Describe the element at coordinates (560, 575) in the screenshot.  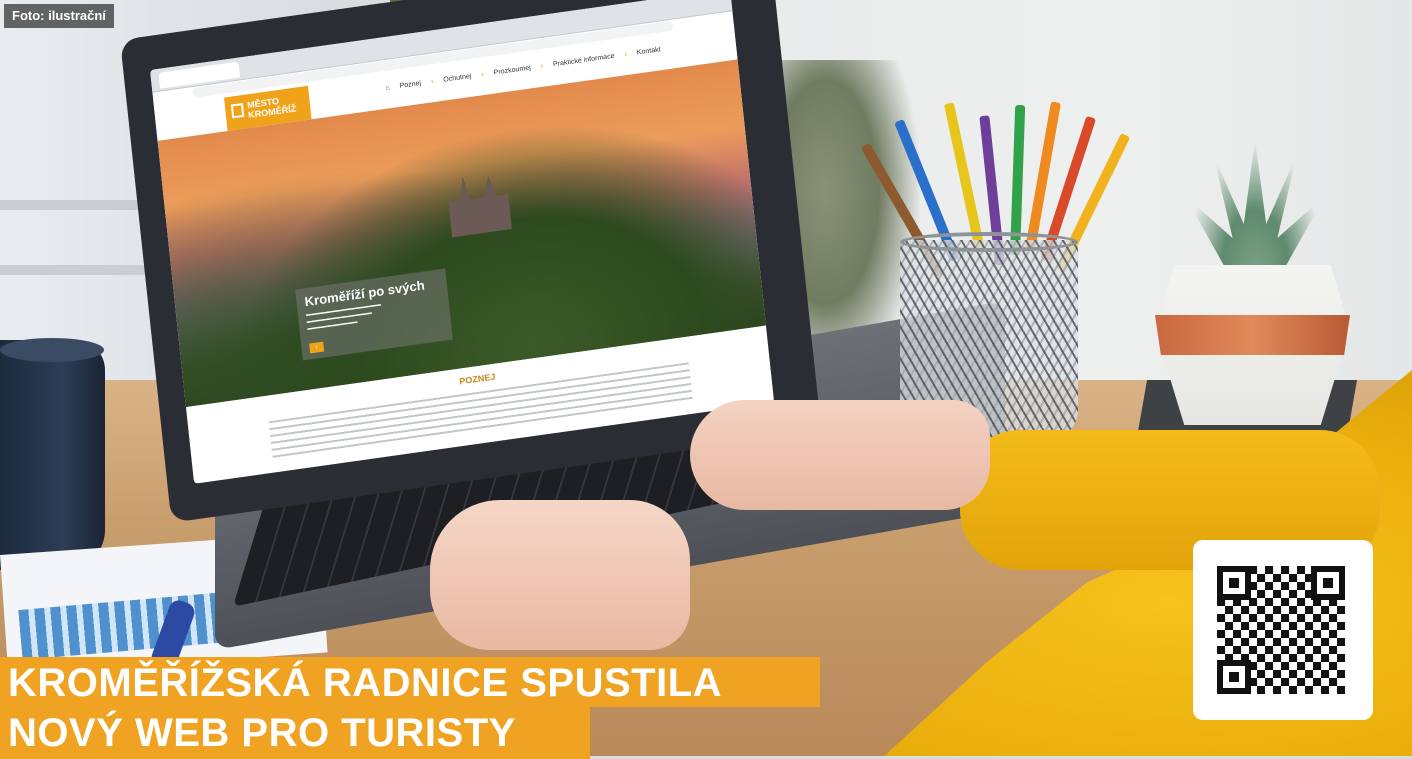
I see `left-hand` at that location.